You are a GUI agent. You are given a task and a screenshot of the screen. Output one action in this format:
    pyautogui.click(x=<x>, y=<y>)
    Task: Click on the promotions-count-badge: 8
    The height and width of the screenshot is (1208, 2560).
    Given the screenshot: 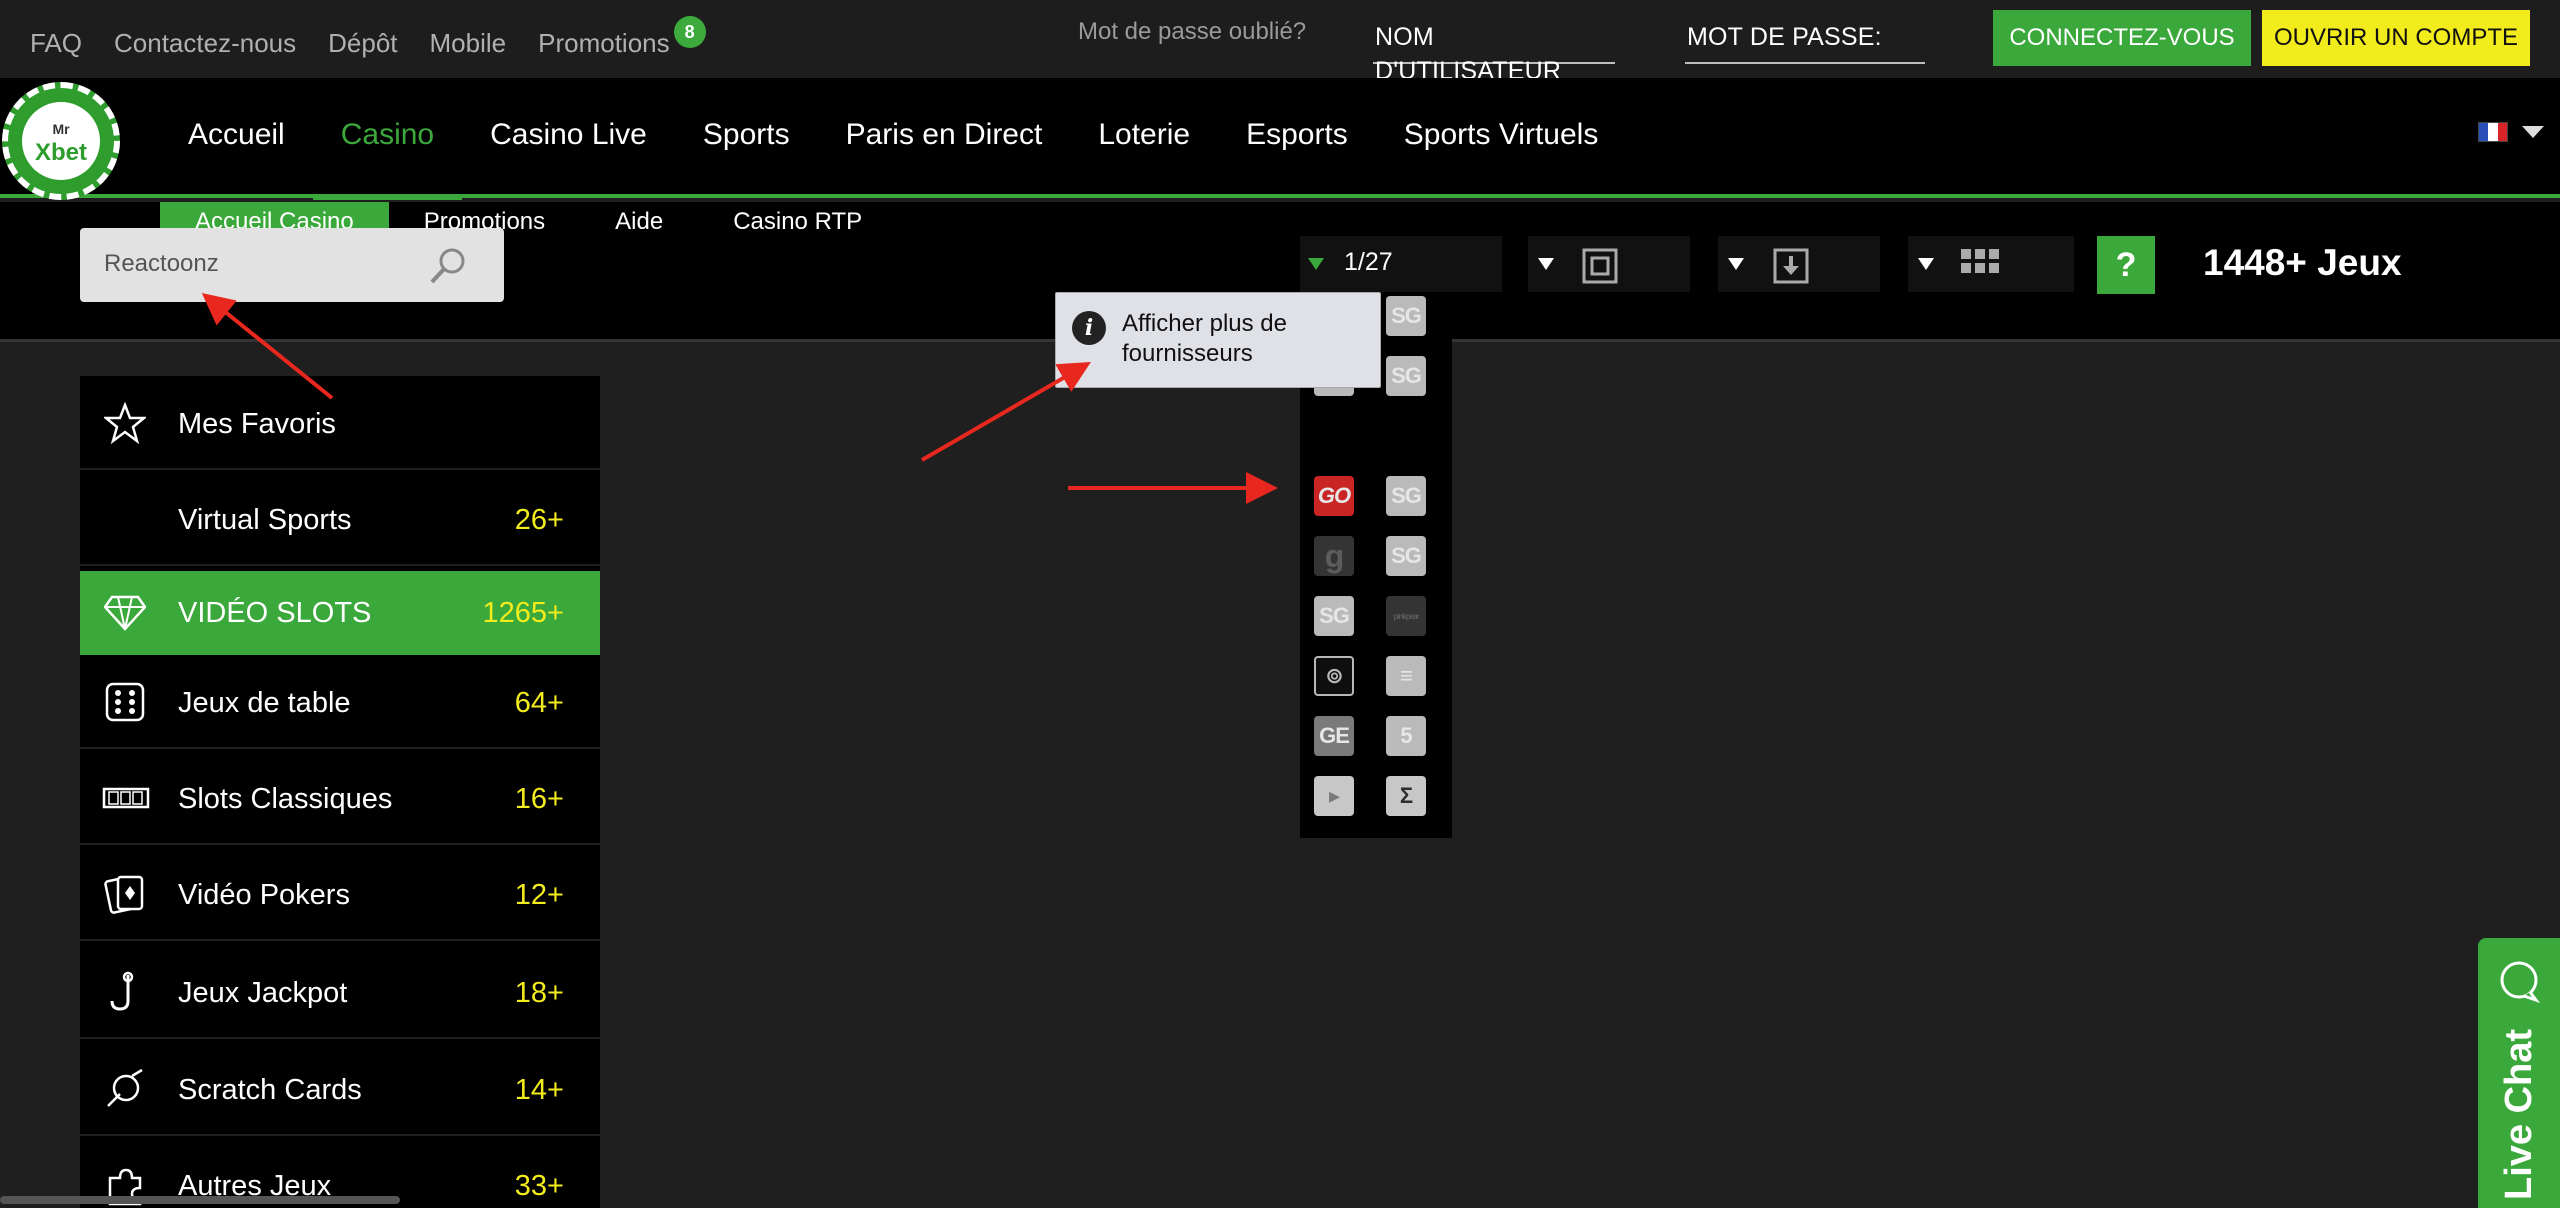 What is the action you would take?
    pyautogui.click(x=689, y=32)
    